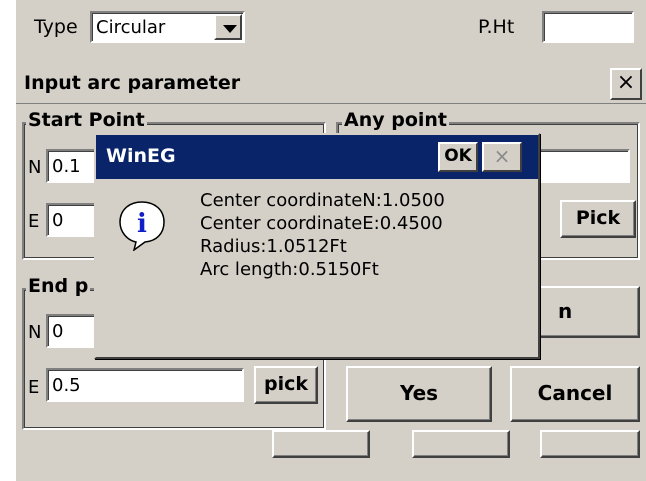  I want to click on cancel-button: Cancel, so click(575, 394).